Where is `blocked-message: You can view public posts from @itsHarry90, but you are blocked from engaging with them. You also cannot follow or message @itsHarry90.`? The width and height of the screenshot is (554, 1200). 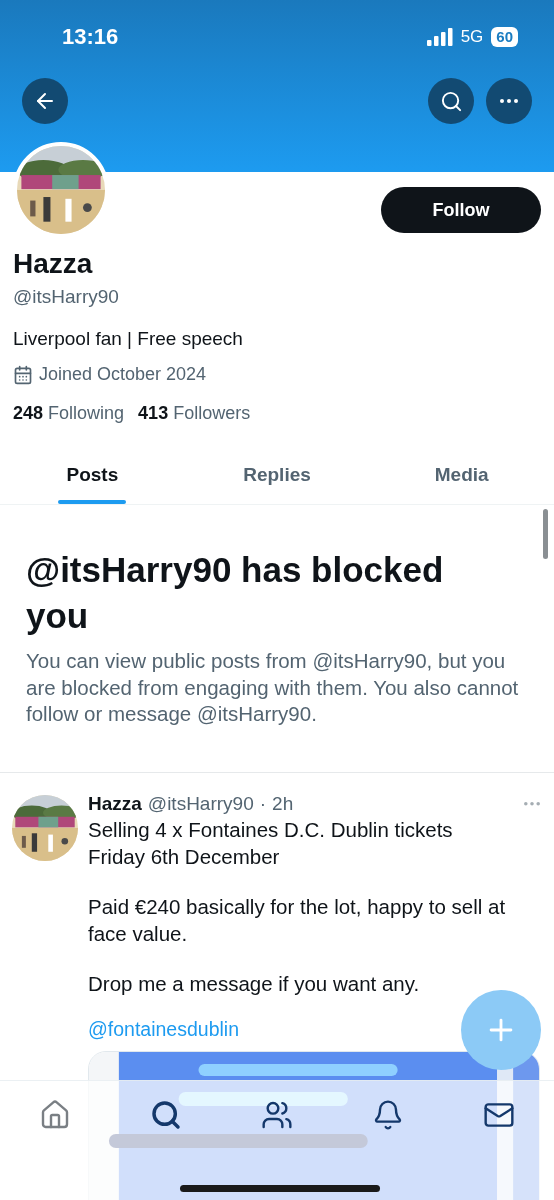 blocked-message: You can view public posts from @itsHarry90, but you are blocked from engaging with them. You also cannot follow or message @itsHarry90. is located at coordinates (273, 688).